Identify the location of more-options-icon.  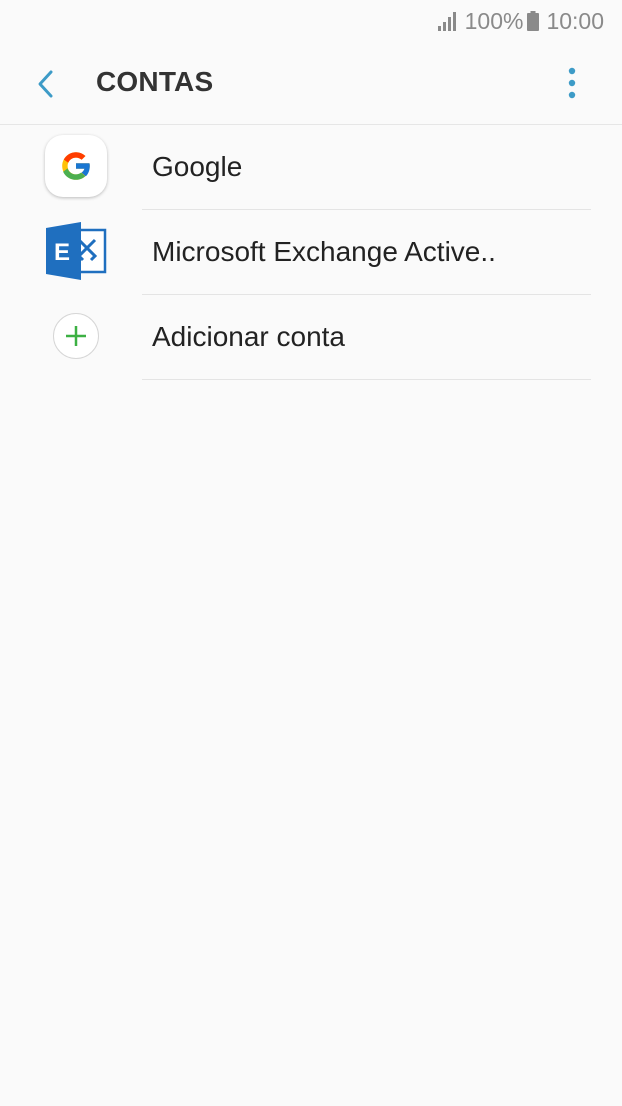
(572, 83).